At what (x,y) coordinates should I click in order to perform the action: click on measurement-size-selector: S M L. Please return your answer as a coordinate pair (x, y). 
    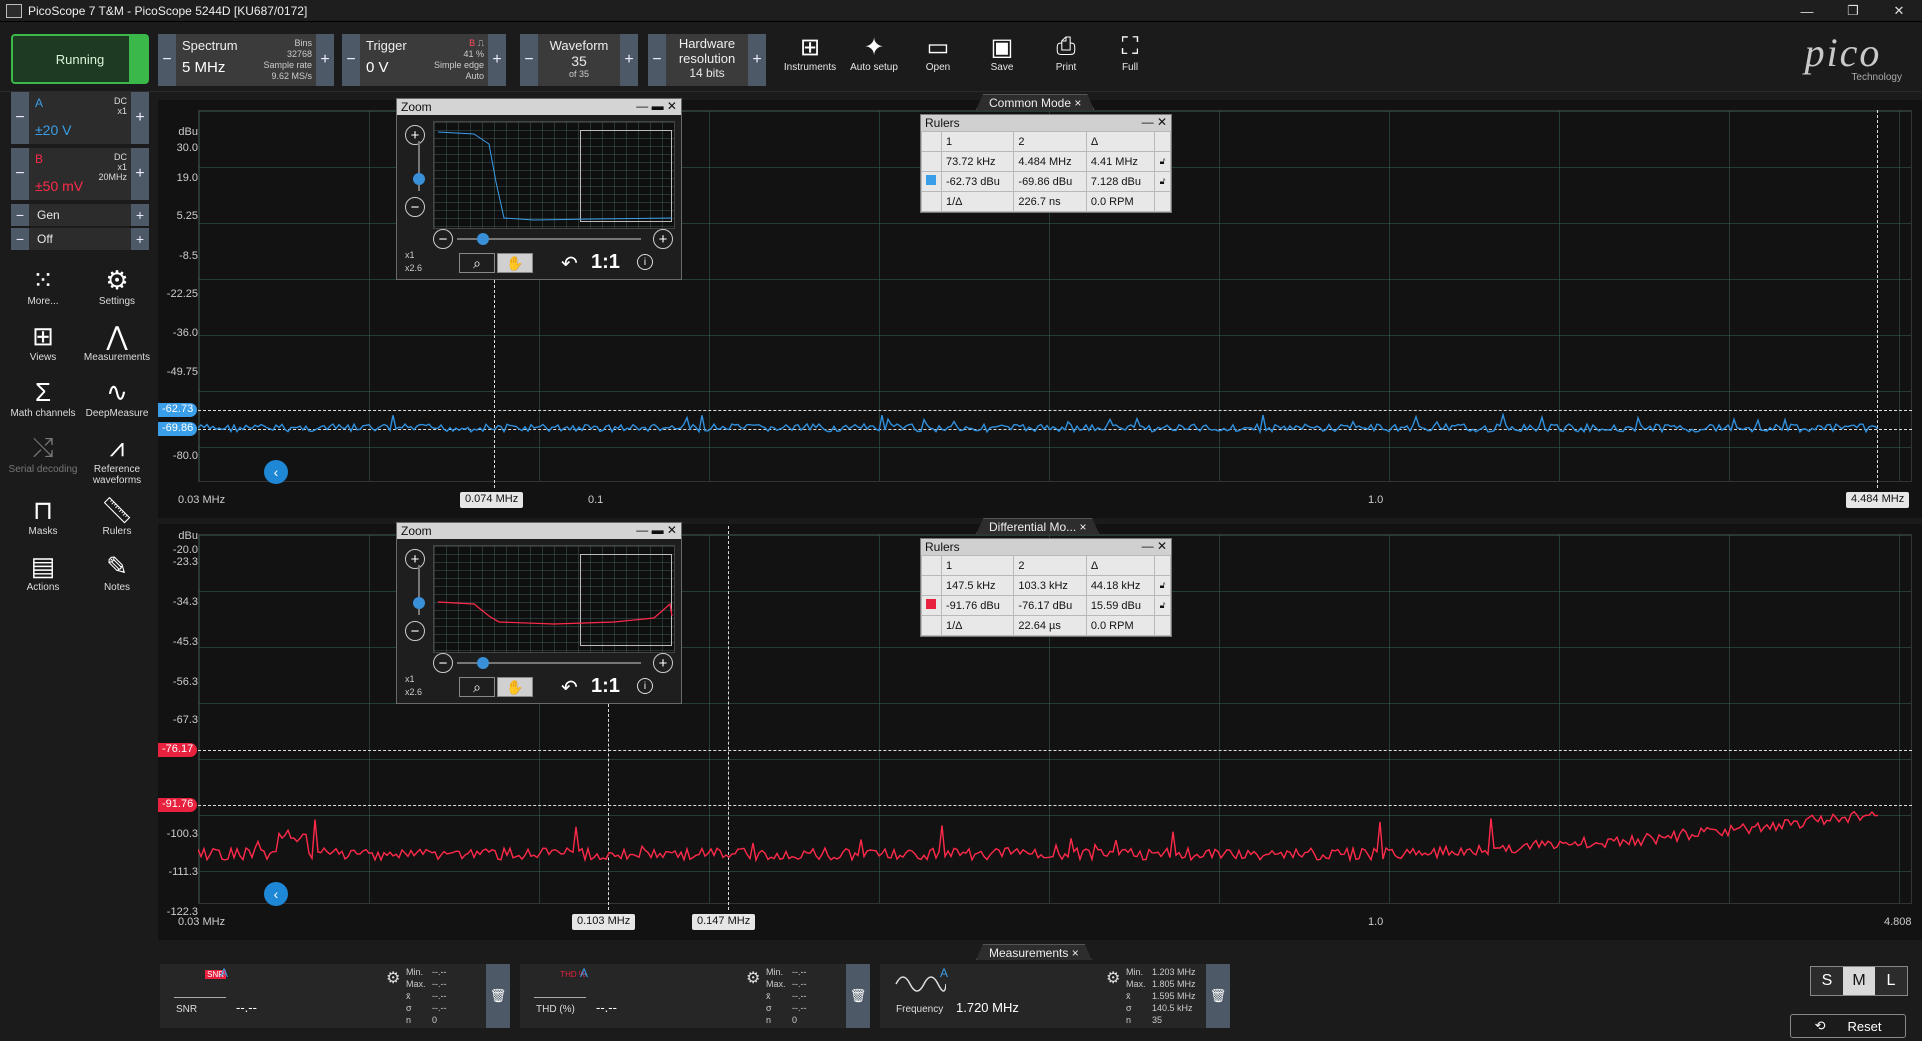
    Looking at the image, I should click on (1859, 981).